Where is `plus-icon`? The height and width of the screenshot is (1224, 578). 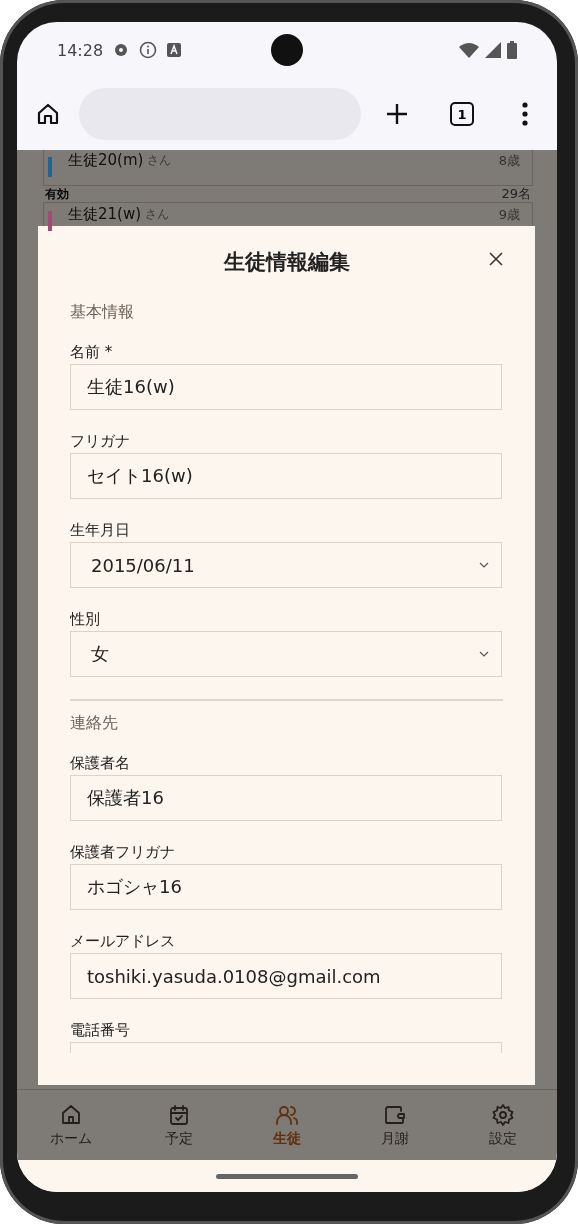
plus-icon is located at coordinates (397, 114).